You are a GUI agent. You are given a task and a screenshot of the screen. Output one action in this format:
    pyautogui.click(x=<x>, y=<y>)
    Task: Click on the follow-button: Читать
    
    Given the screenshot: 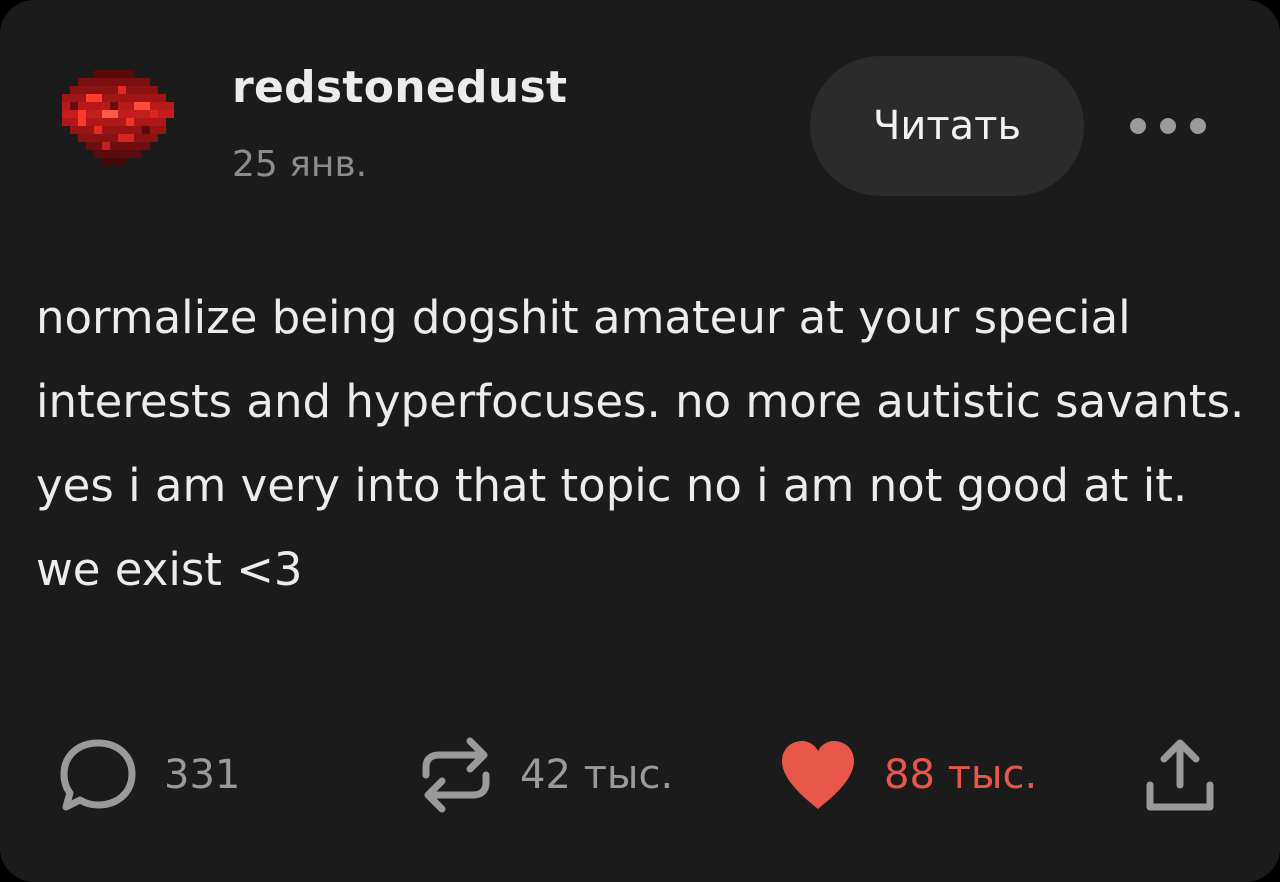 What is the action you would take?
    pyautogui.click(x=947, y=126)
    